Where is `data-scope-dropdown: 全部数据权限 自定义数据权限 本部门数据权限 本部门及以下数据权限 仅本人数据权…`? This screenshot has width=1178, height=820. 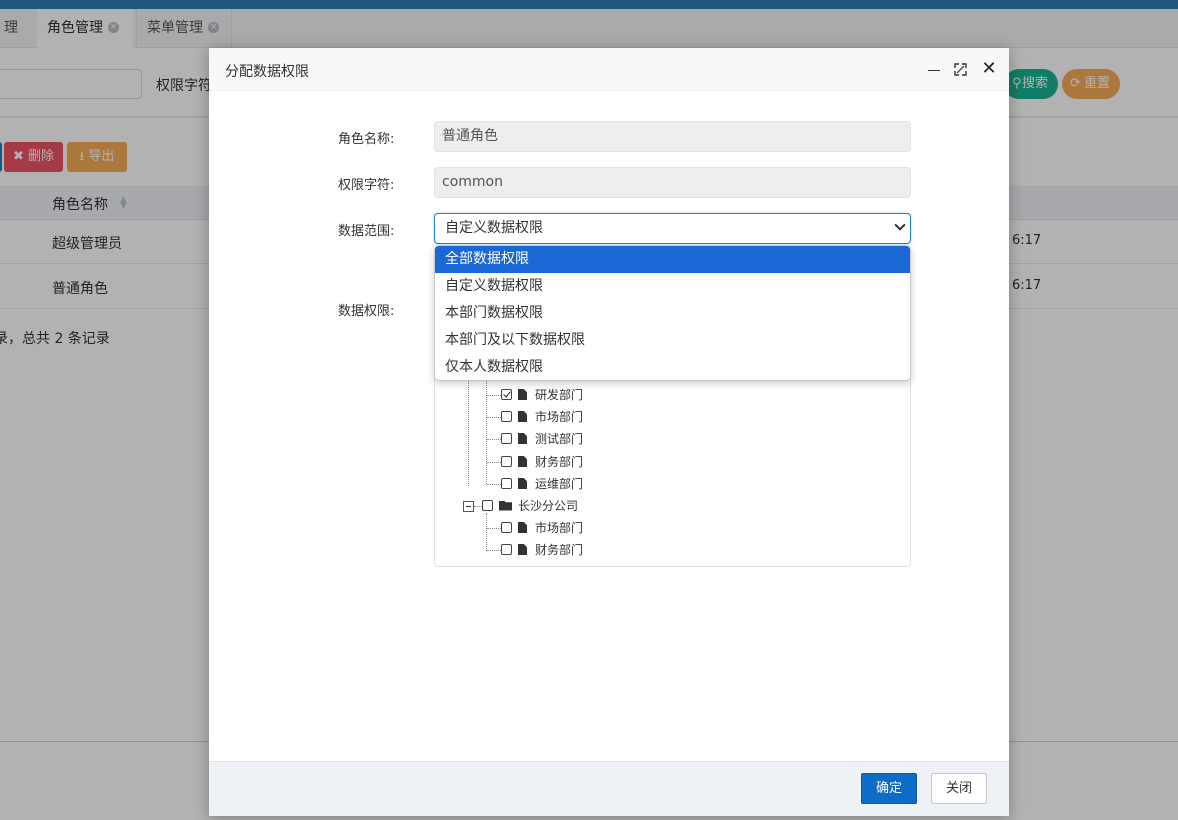
data-scope-dropdown: 全部数据权限 自定义数据权限 本部门数据权限 本部门及以下数据权限 仅本人数据权… is located at coordinates (672, 313).